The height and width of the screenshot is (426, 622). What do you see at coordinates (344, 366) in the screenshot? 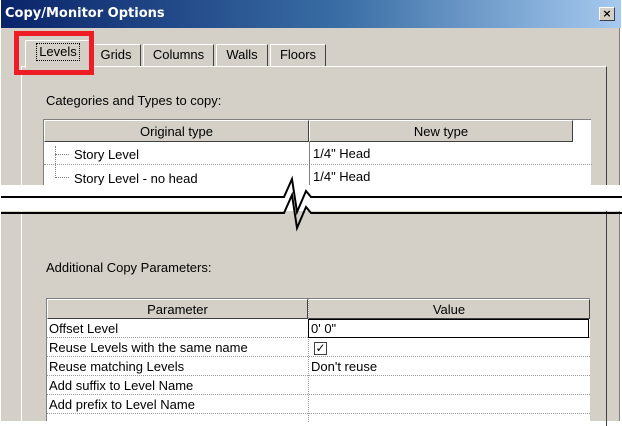
I see `reuse-matching-value: Don't reuse` at bounding box center [344, 366].